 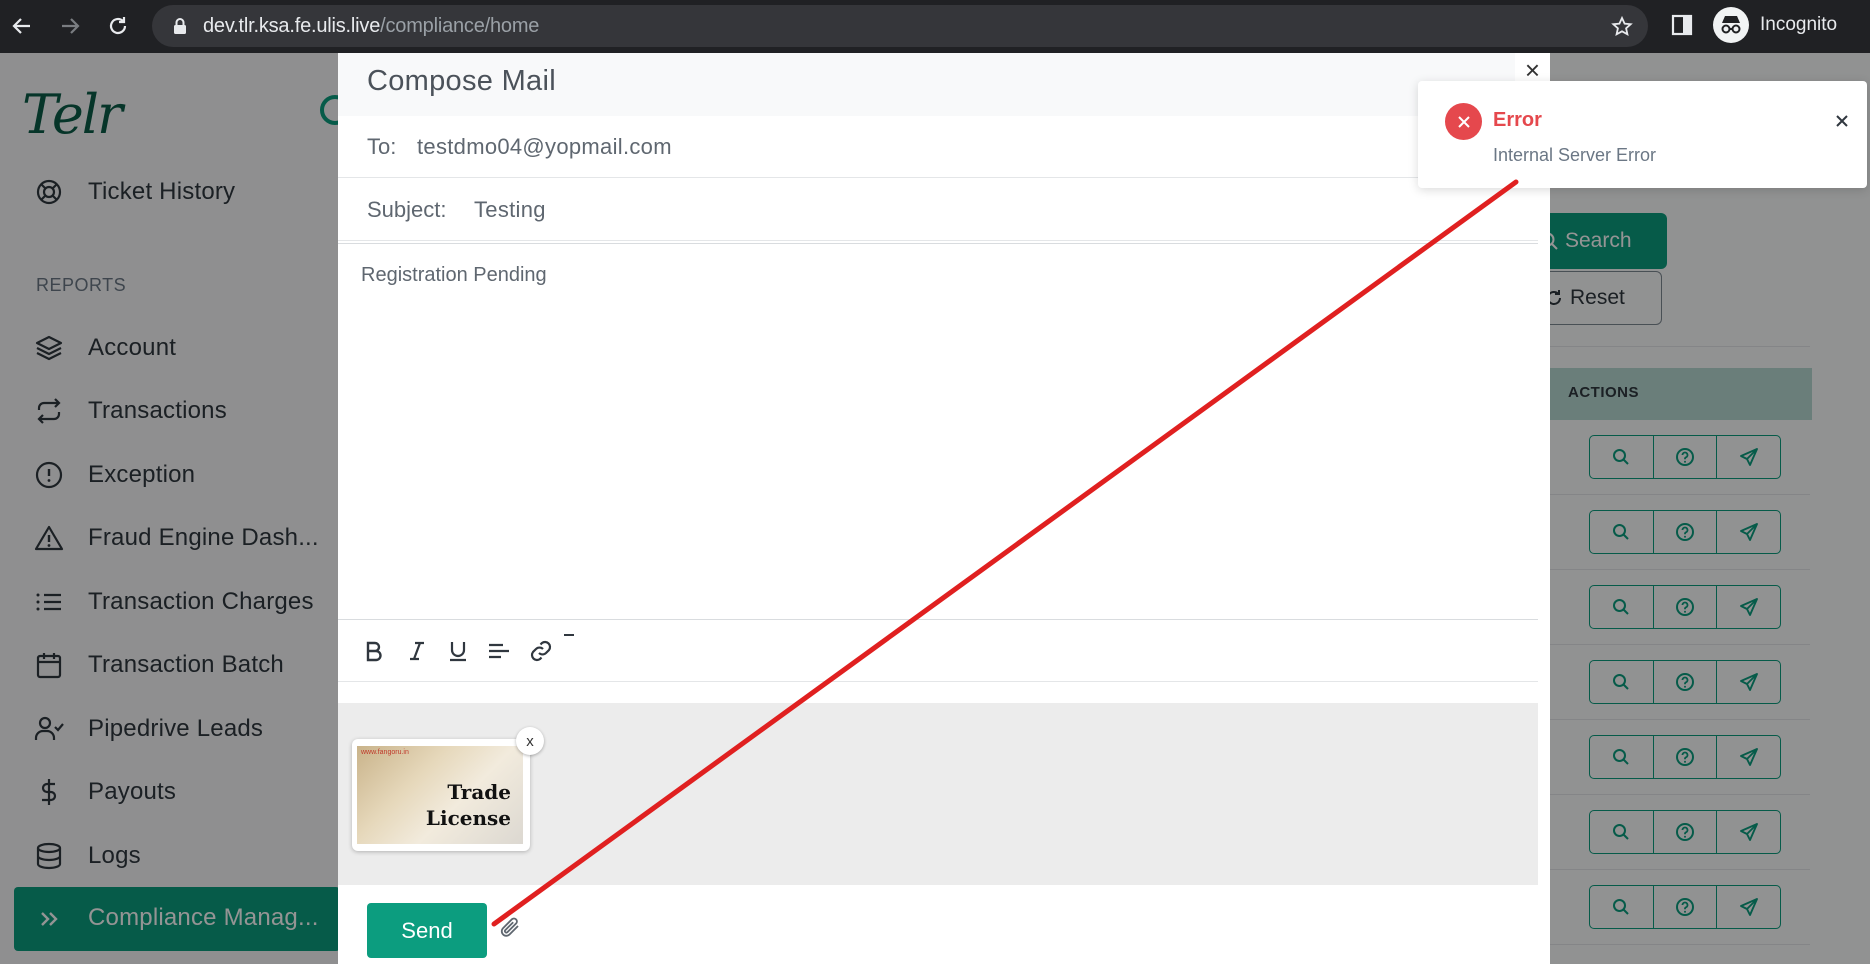 I want to click on italic-icon, so click(x=417, y=651).